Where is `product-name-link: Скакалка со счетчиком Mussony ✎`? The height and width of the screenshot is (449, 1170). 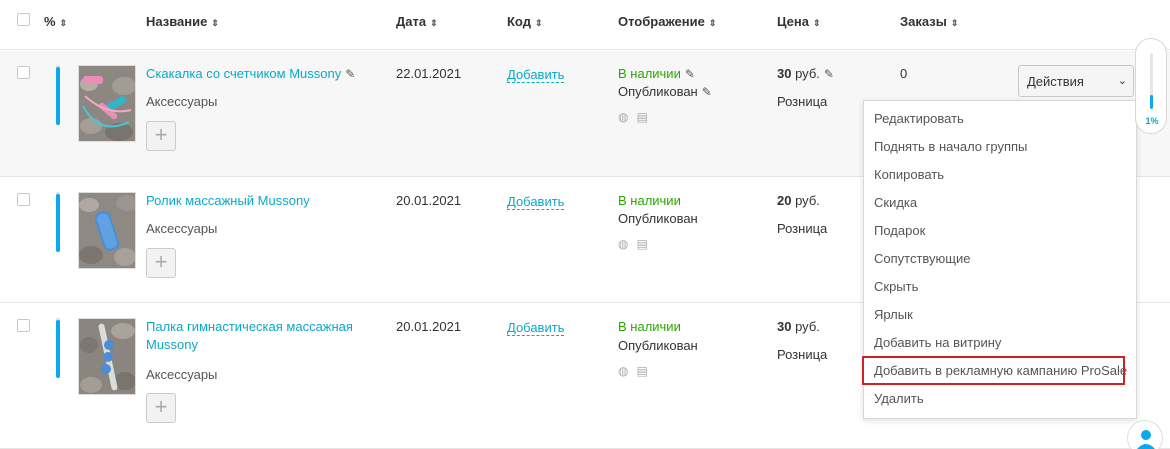
product-name-link: Скакалка со счетчиком Mussony ✎ is located at coordinates (250, 74).